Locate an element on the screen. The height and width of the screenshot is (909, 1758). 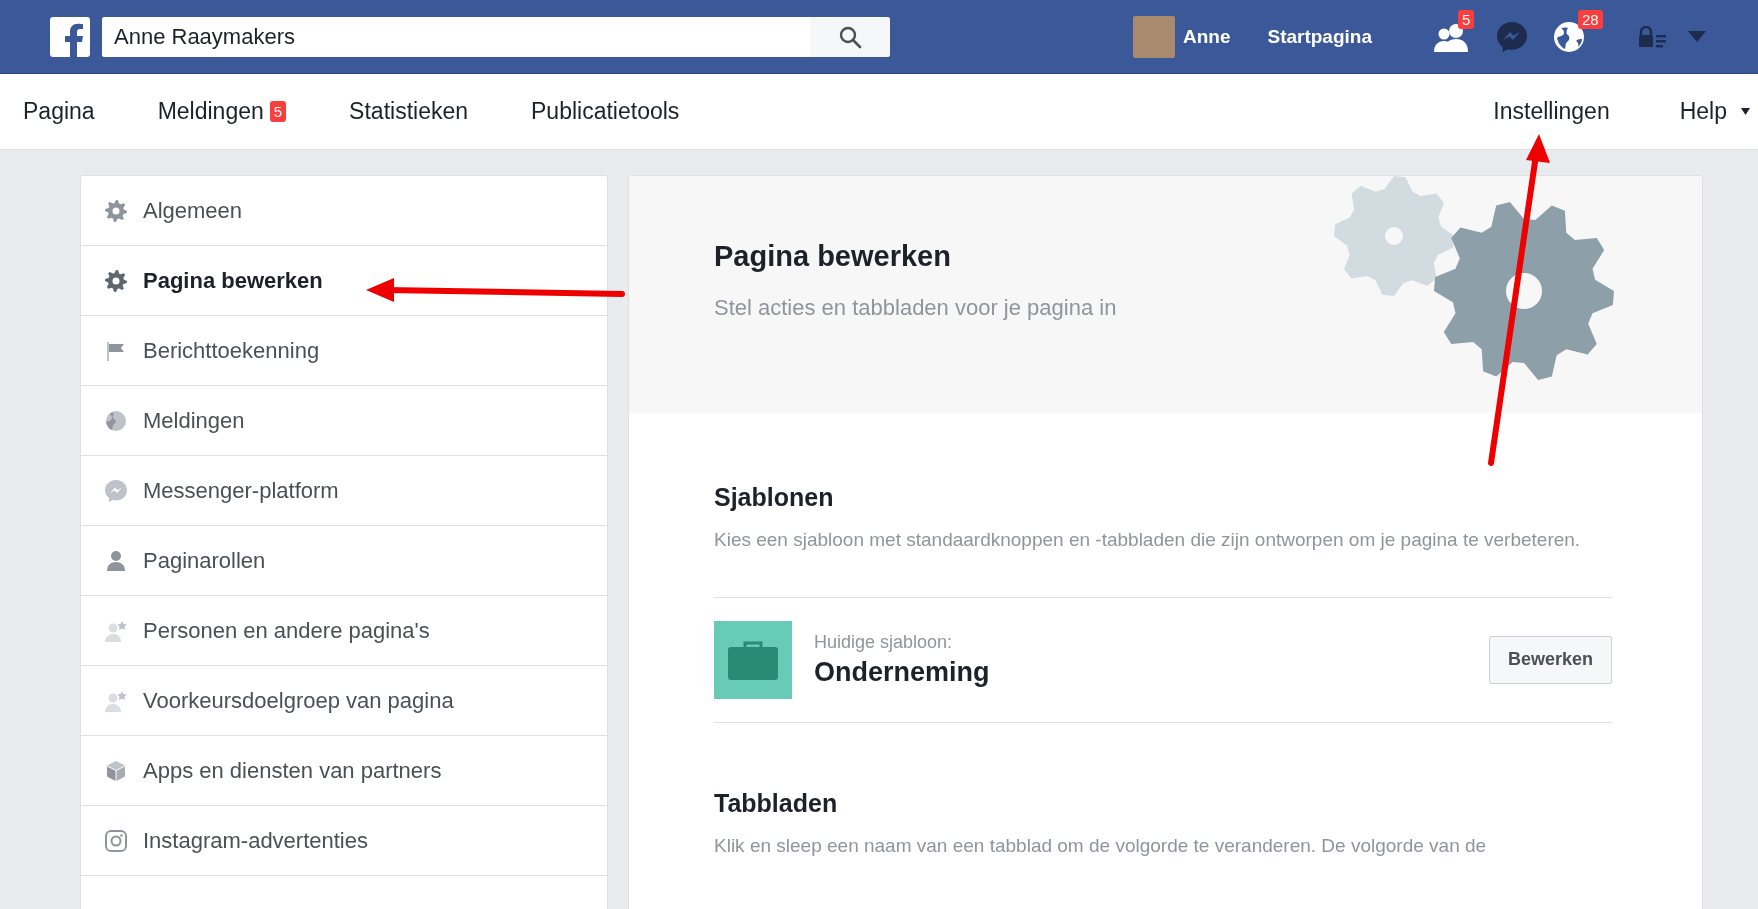
profile-link: Anne is located at coordinates (1181, 36).